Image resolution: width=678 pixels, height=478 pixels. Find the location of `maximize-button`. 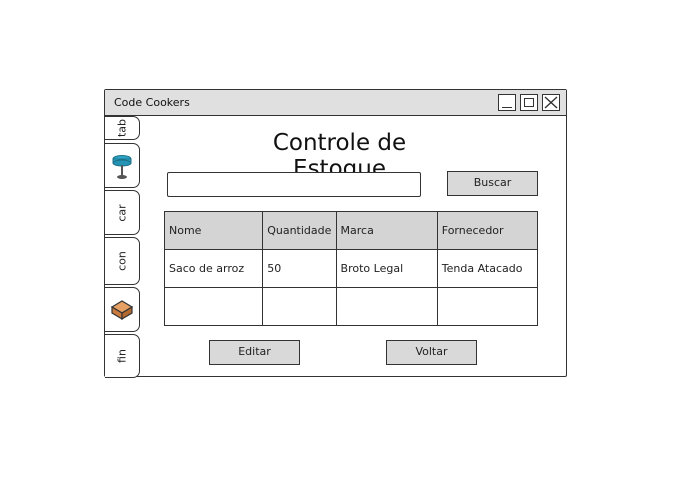

maximize-button is located at coordinates (529, 102).